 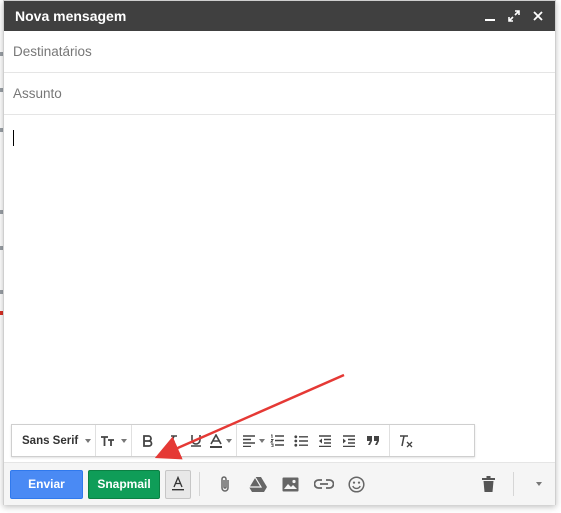 I want to click on bold-icon, so click(x=148, y=440).